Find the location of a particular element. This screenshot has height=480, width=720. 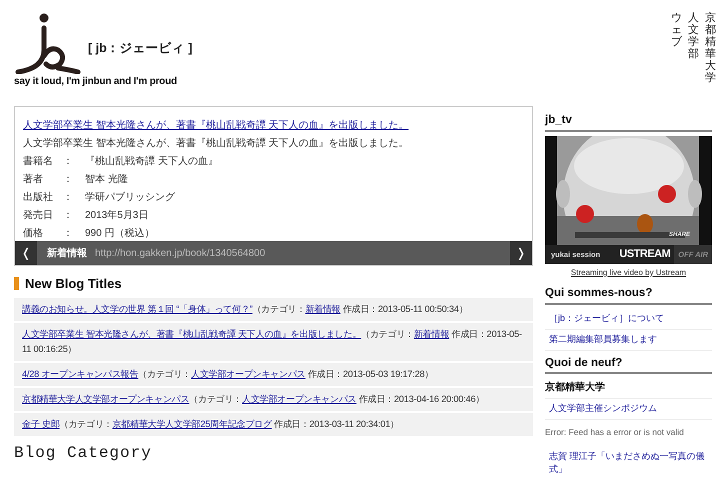

category-link: 京都精華大学人文学部25周年記念ブログ is located at coordinates (192, 423).